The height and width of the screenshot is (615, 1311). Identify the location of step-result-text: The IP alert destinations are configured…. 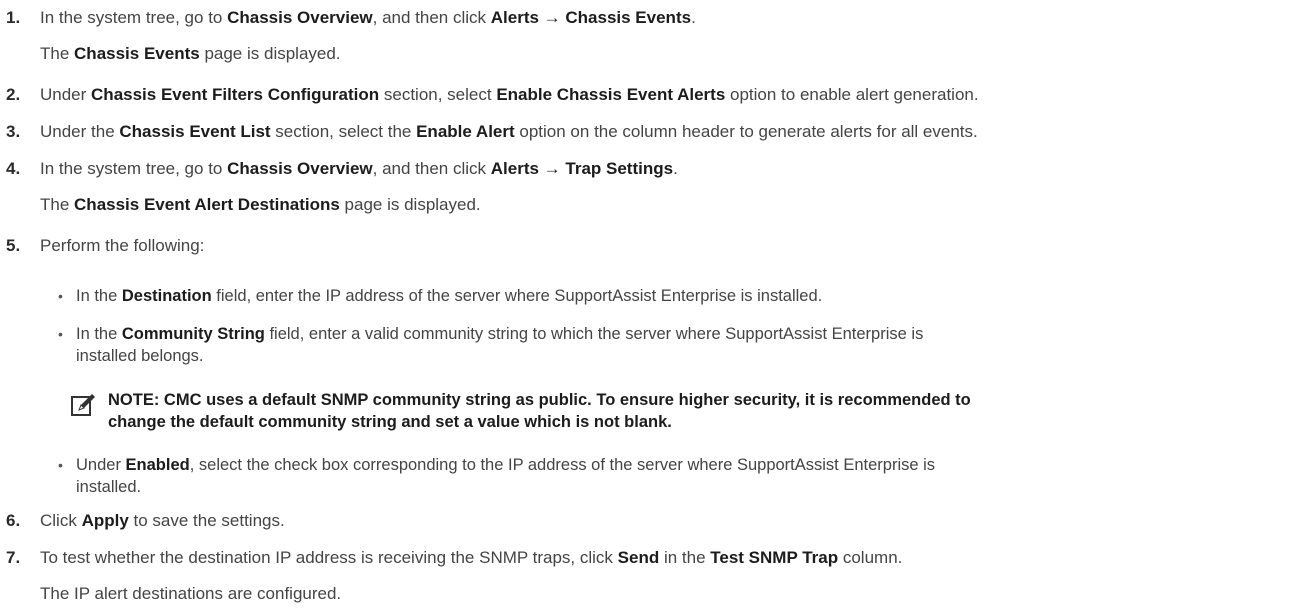
(191, 593).